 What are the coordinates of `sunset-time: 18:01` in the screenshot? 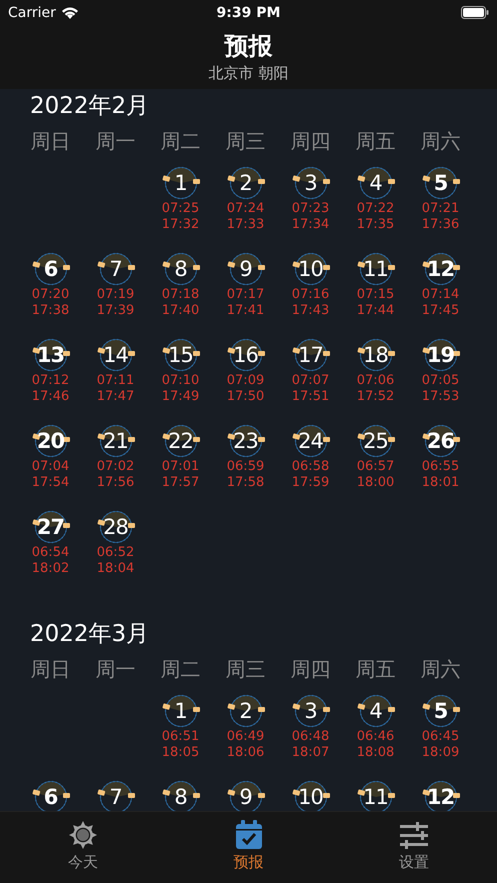 It's located at (441, 483).